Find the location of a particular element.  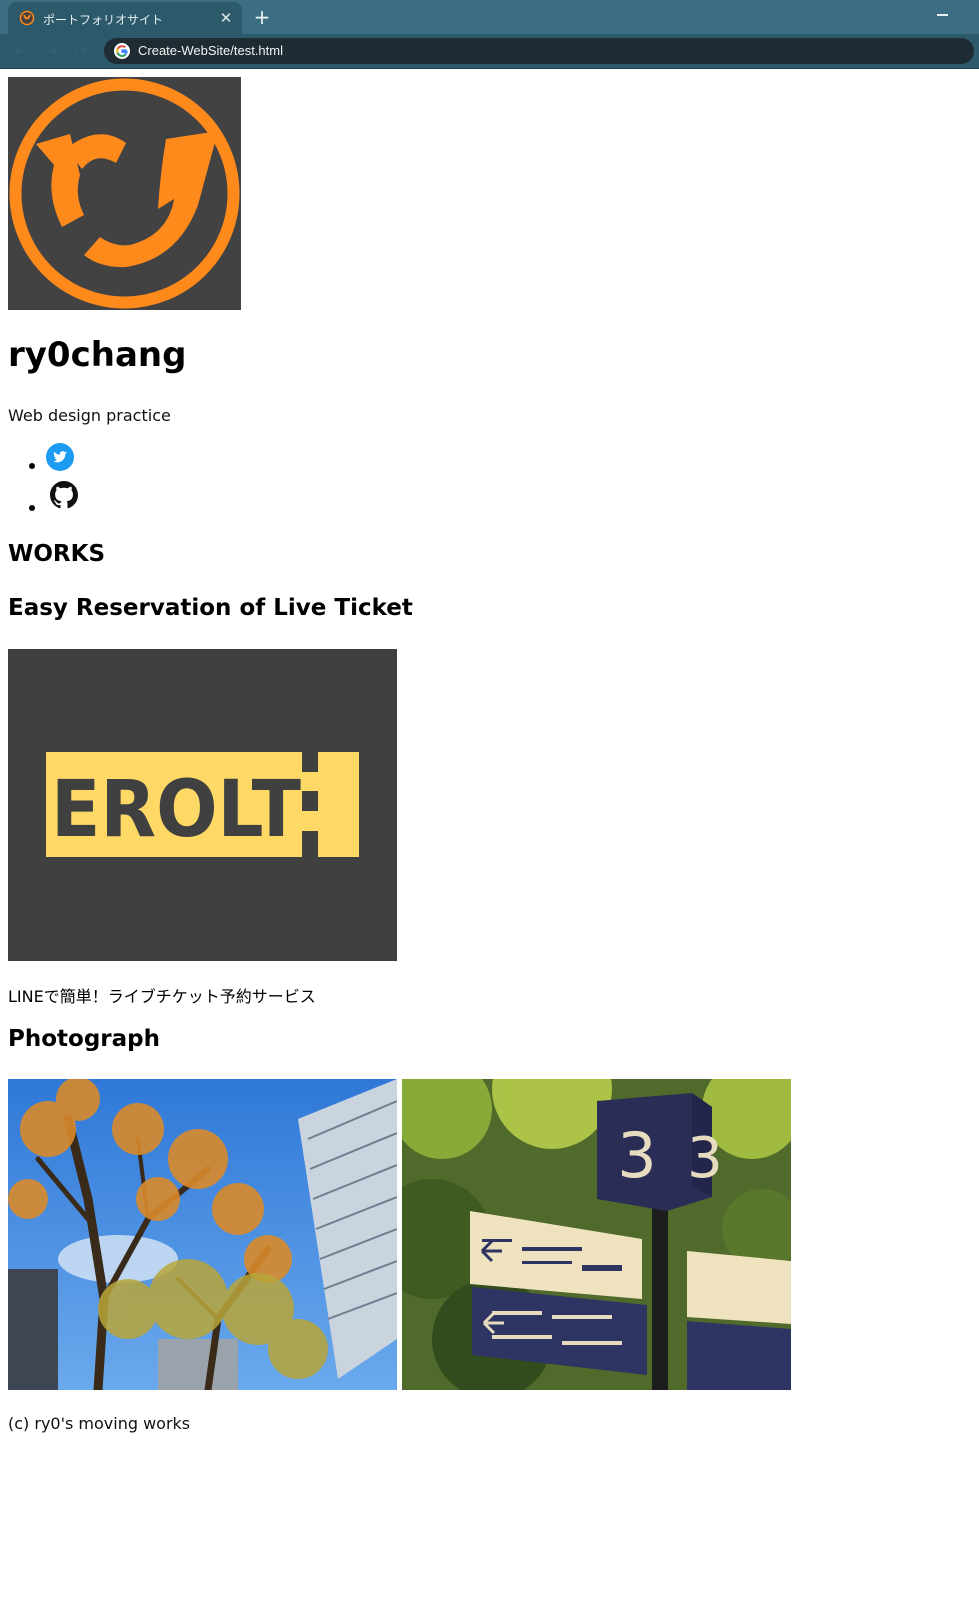

work-title: Easy Reservation of Live Ticket is located at coordinates (210, 608).